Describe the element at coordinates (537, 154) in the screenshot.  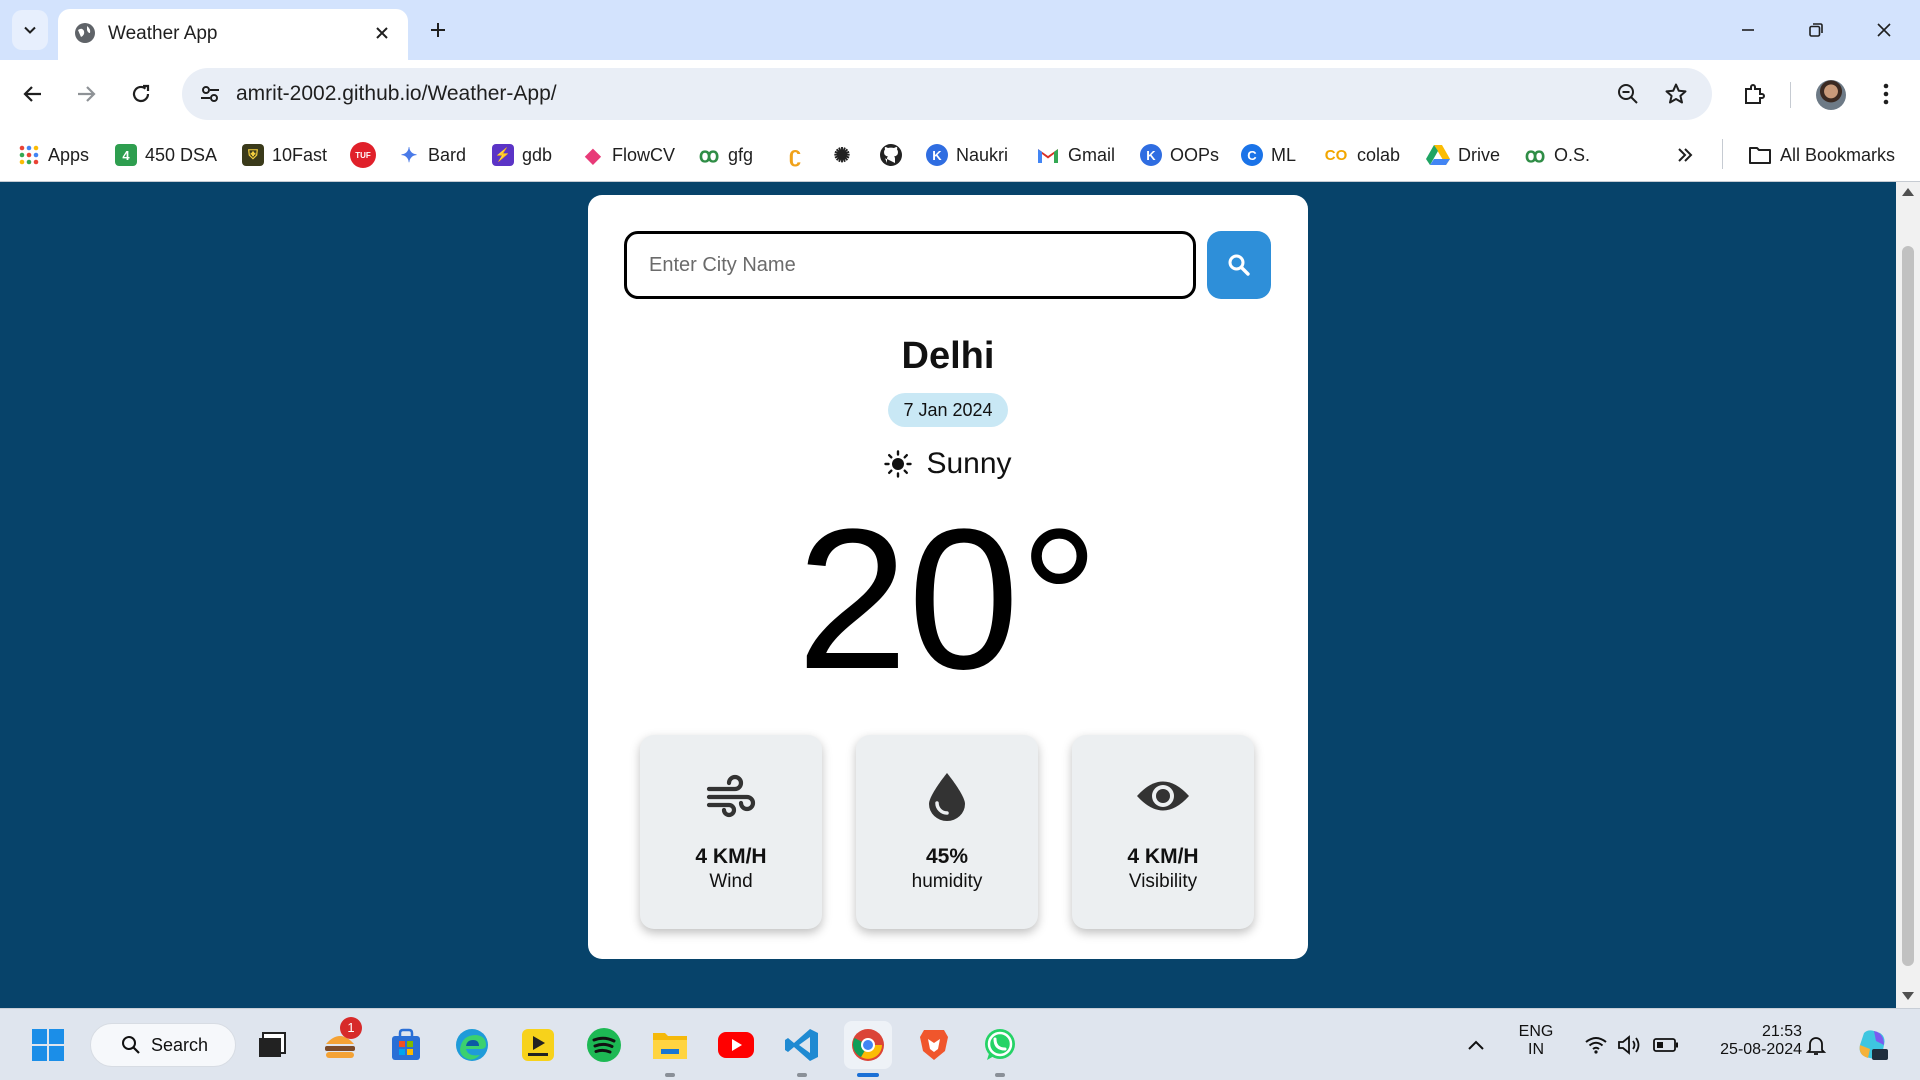
I see `bookmark-label: gdb` at that location.